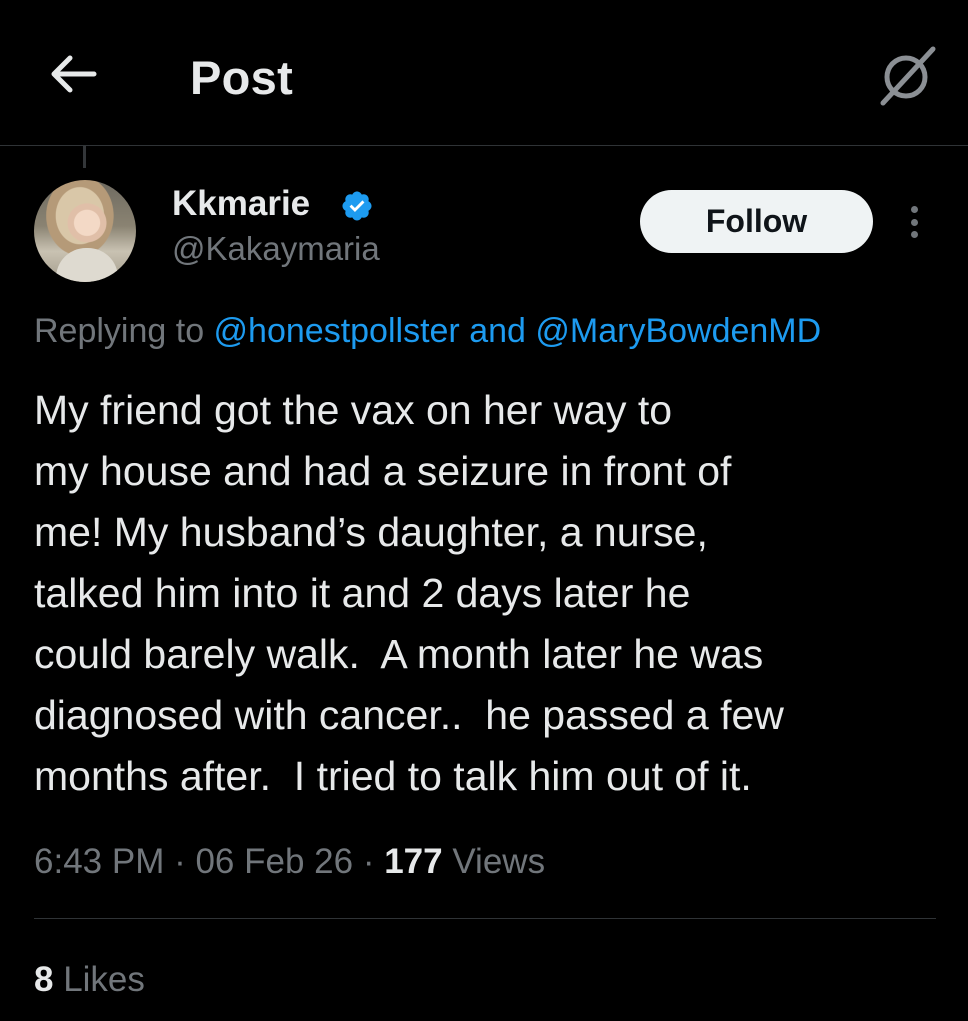 This screenshot has width=968, height=1021. I want to click on grok-button, so click(907, 75).